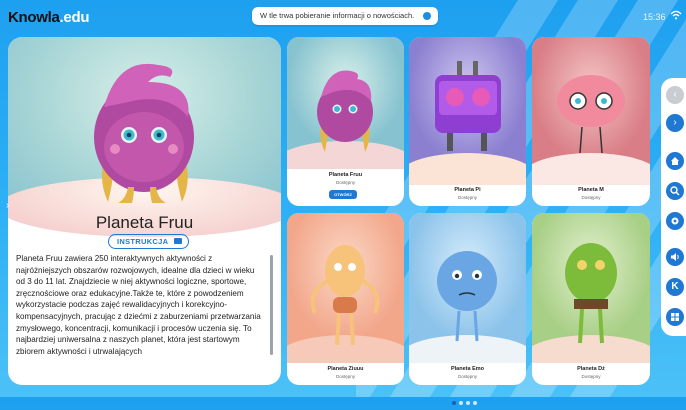 This screenshot has width=686, height=410. What do you see at coordinates (467, 369) in the screenshot?
I see `card-title: Planeta Emo` at bounding box center [467, 369].